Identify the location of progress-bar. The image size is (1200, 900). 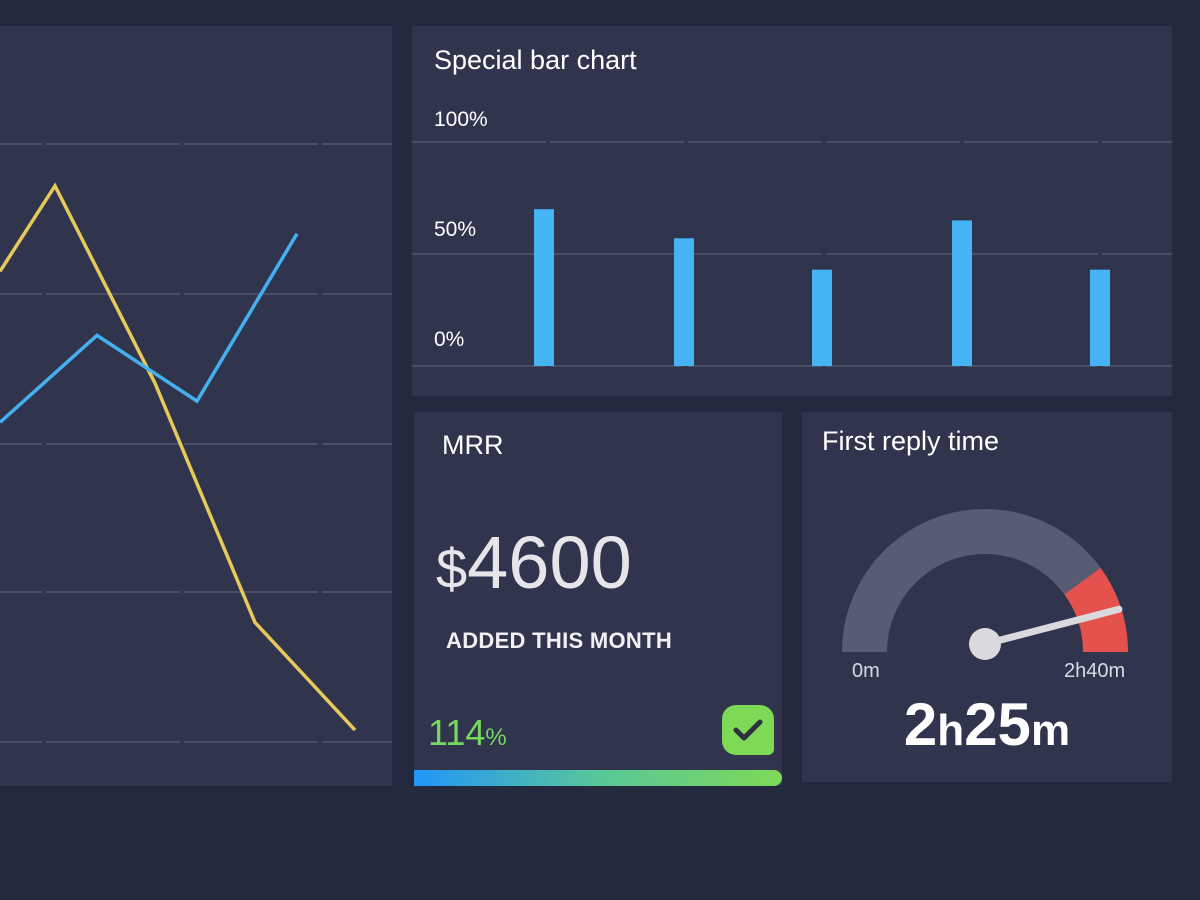
(598, 778).